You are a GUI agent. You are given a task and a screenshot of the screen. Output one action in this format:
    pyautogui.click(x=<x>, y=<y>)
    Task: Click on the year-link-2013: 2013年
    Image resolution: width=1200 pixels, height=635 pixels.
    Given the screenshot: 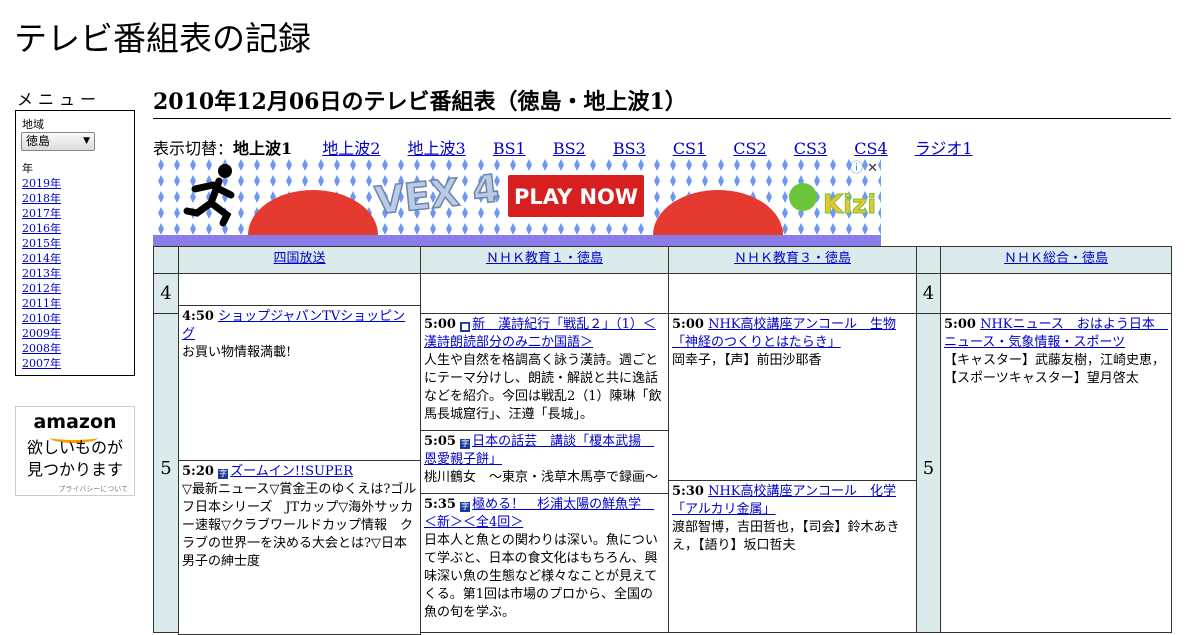 What is the action you would take?
    pyautogui.click(x=41, y=273)
    